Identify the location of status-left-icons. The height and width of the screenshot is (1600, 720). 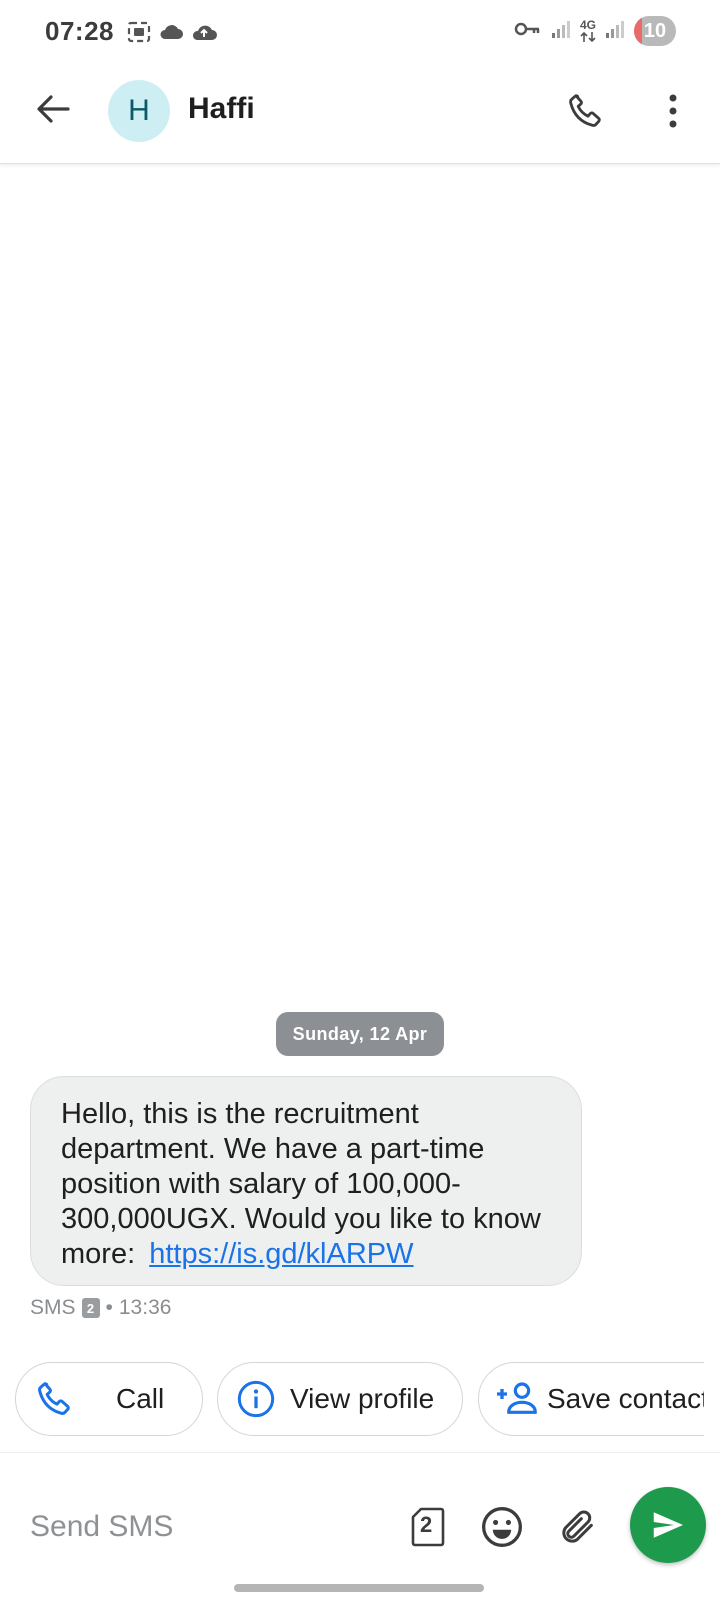
(172, 34).